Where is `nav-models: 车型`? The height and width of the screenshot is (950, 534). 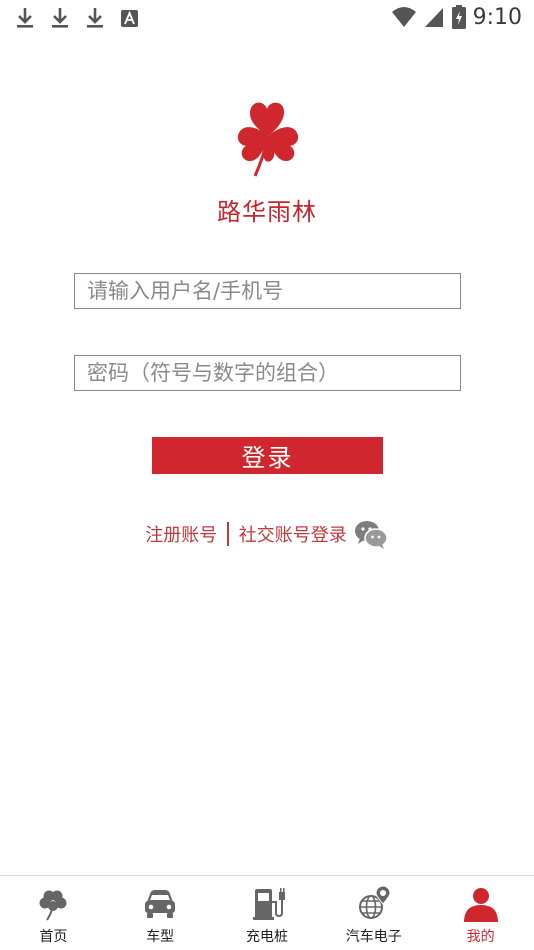 nav-models: 车型 is located at coordinates (160, 913).